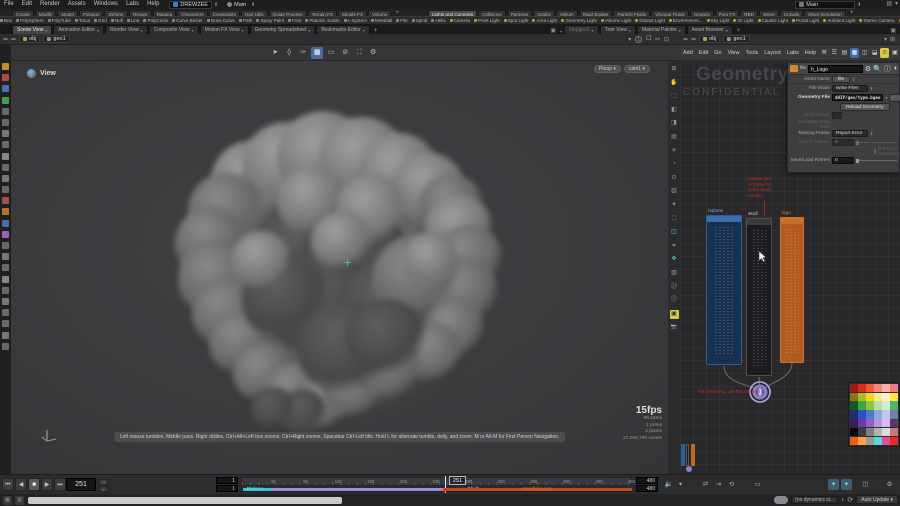  I want to click on camera-icon: 🞐, so click(648, 39).